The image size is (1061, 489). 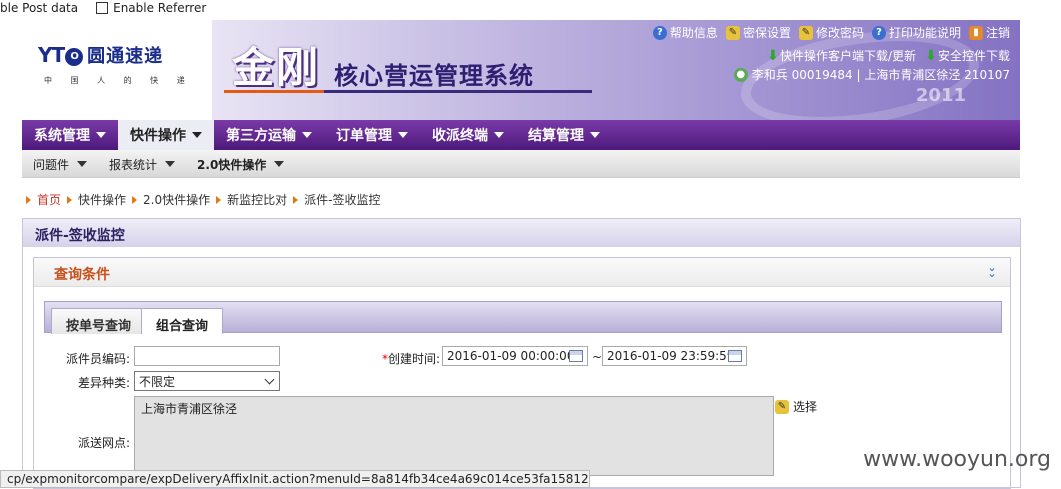 I want to click on title-underline, so click(x=408, y=91).